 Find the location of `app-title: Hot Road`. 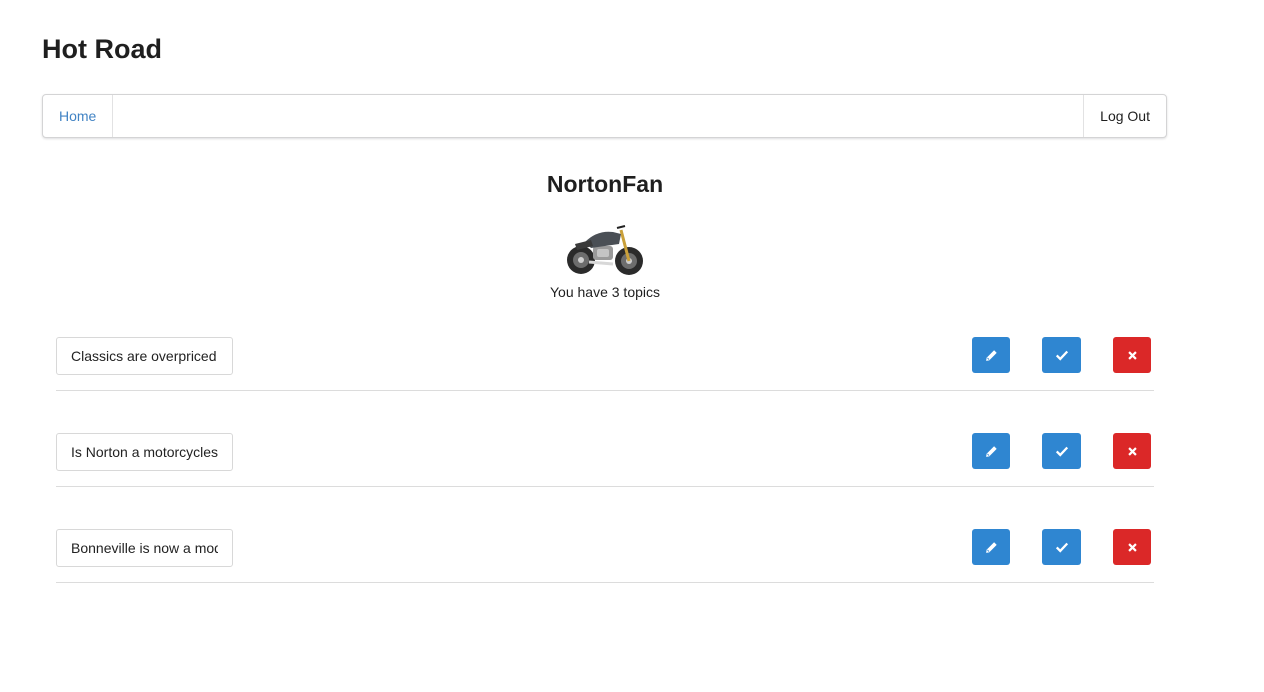

app-title: Hot Road is located at coordinates (102, 49).